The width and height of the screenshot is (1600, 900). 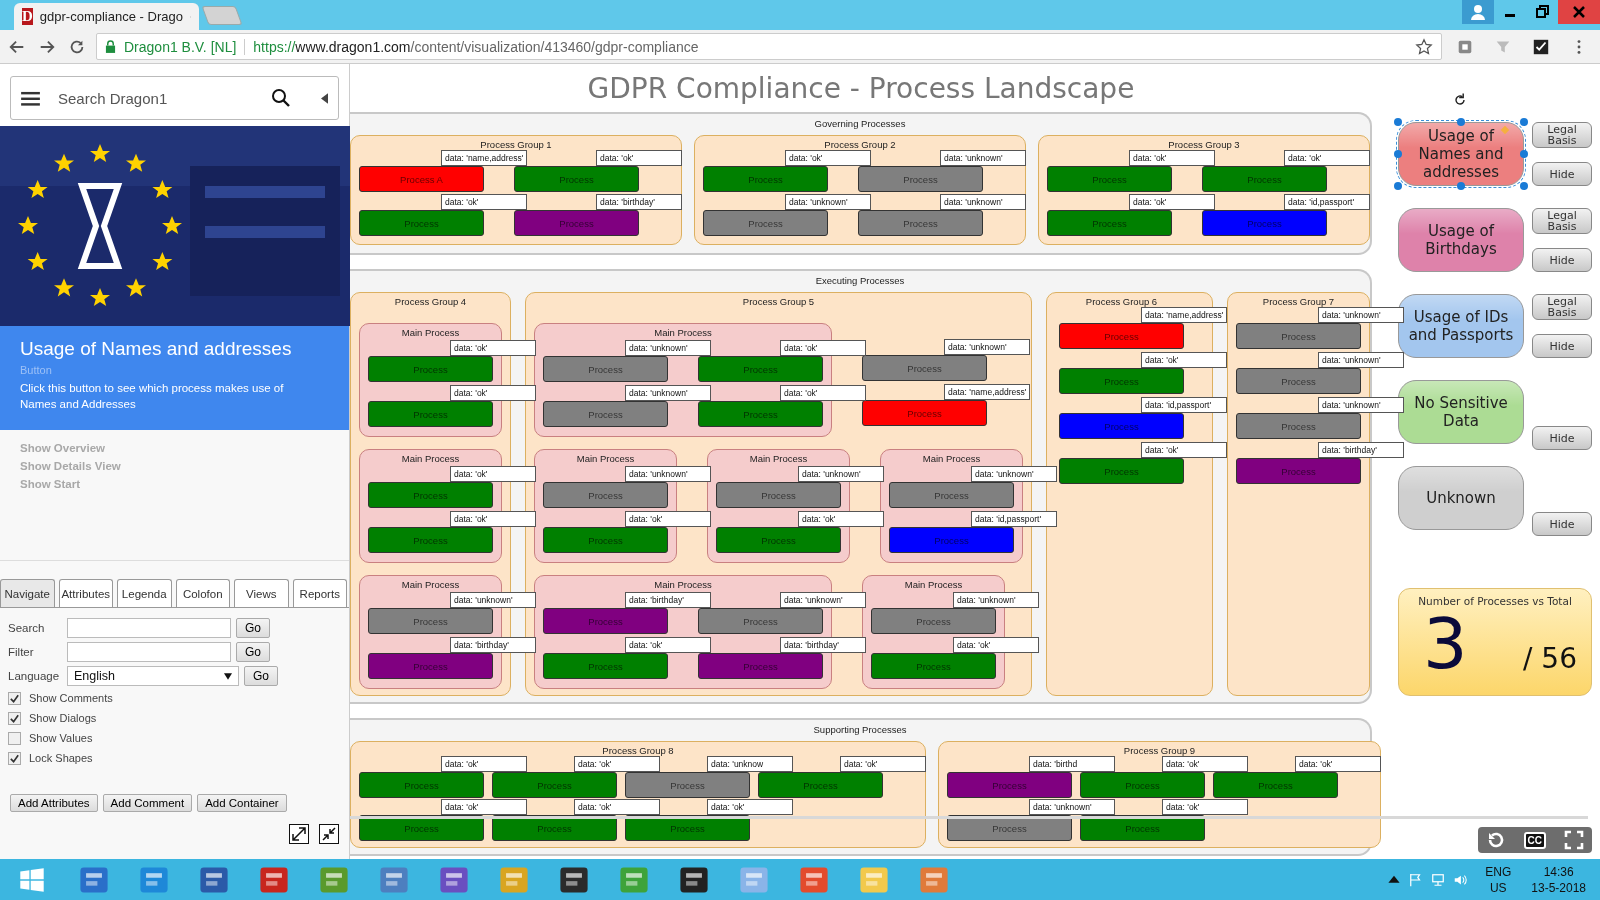 What do you see at coordinates (174, 98) in the screenshot?
I see `search-bar: Search Dragon1` at bounding box center [174, 98].